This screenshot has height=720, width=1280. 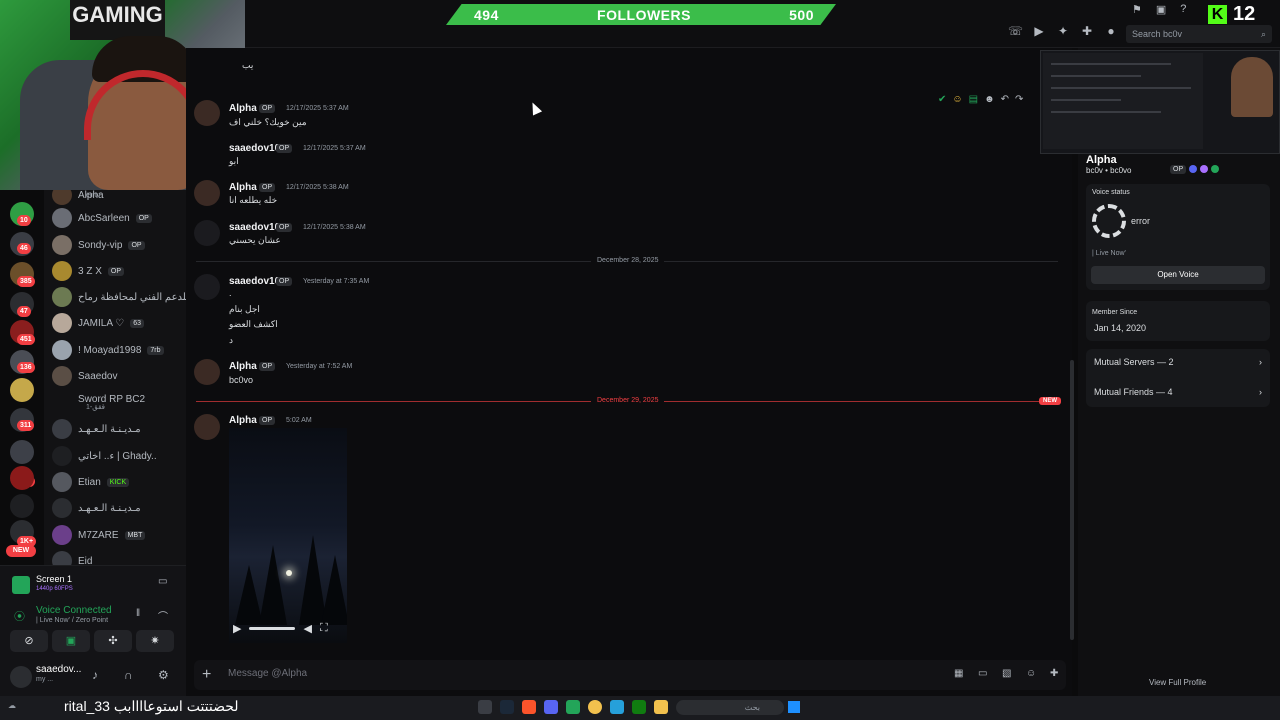 What do you see at coordinates (163, 615) in the screenshot?
I see `disconnect-icon: ⌒` at bounding box center [163, 615].